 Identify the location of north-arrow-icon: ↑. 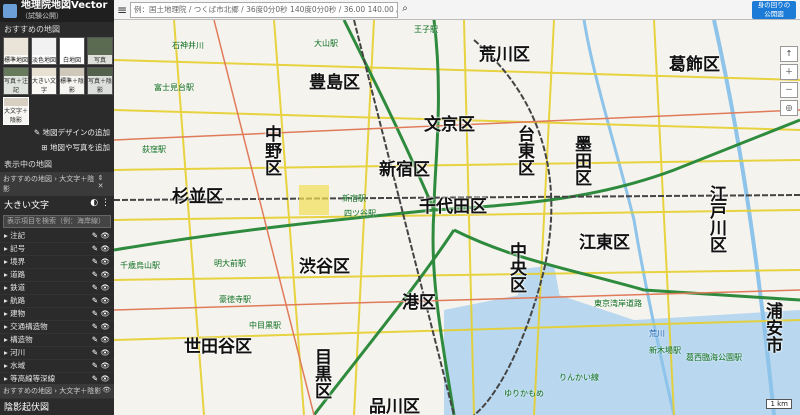
(789, 54).